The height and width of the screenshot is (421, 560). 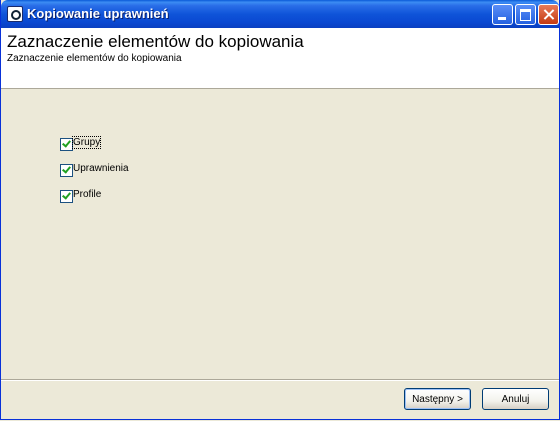 What do you see at coordinates (525, 14) in the screenshot?
I see `maximize-button` at bounding box center [525, 14].